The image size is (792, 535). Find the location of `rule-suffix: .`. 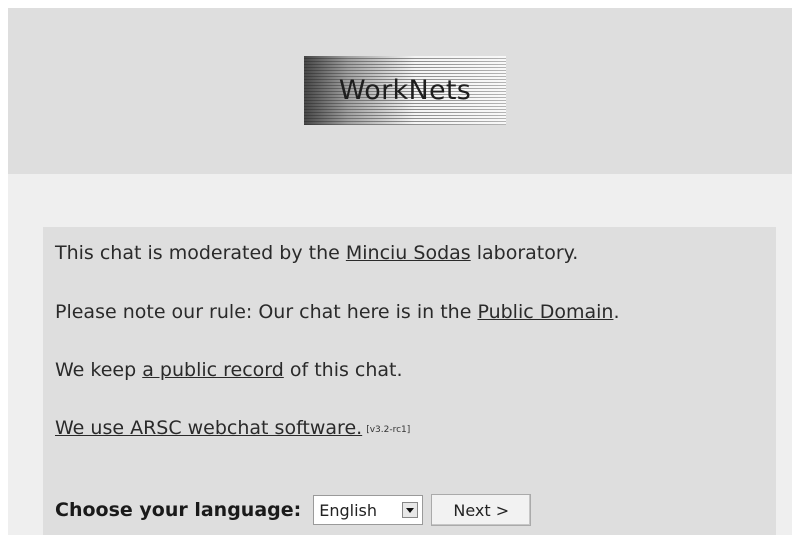

rule-suffix: . is located at coordinates (616, 312).